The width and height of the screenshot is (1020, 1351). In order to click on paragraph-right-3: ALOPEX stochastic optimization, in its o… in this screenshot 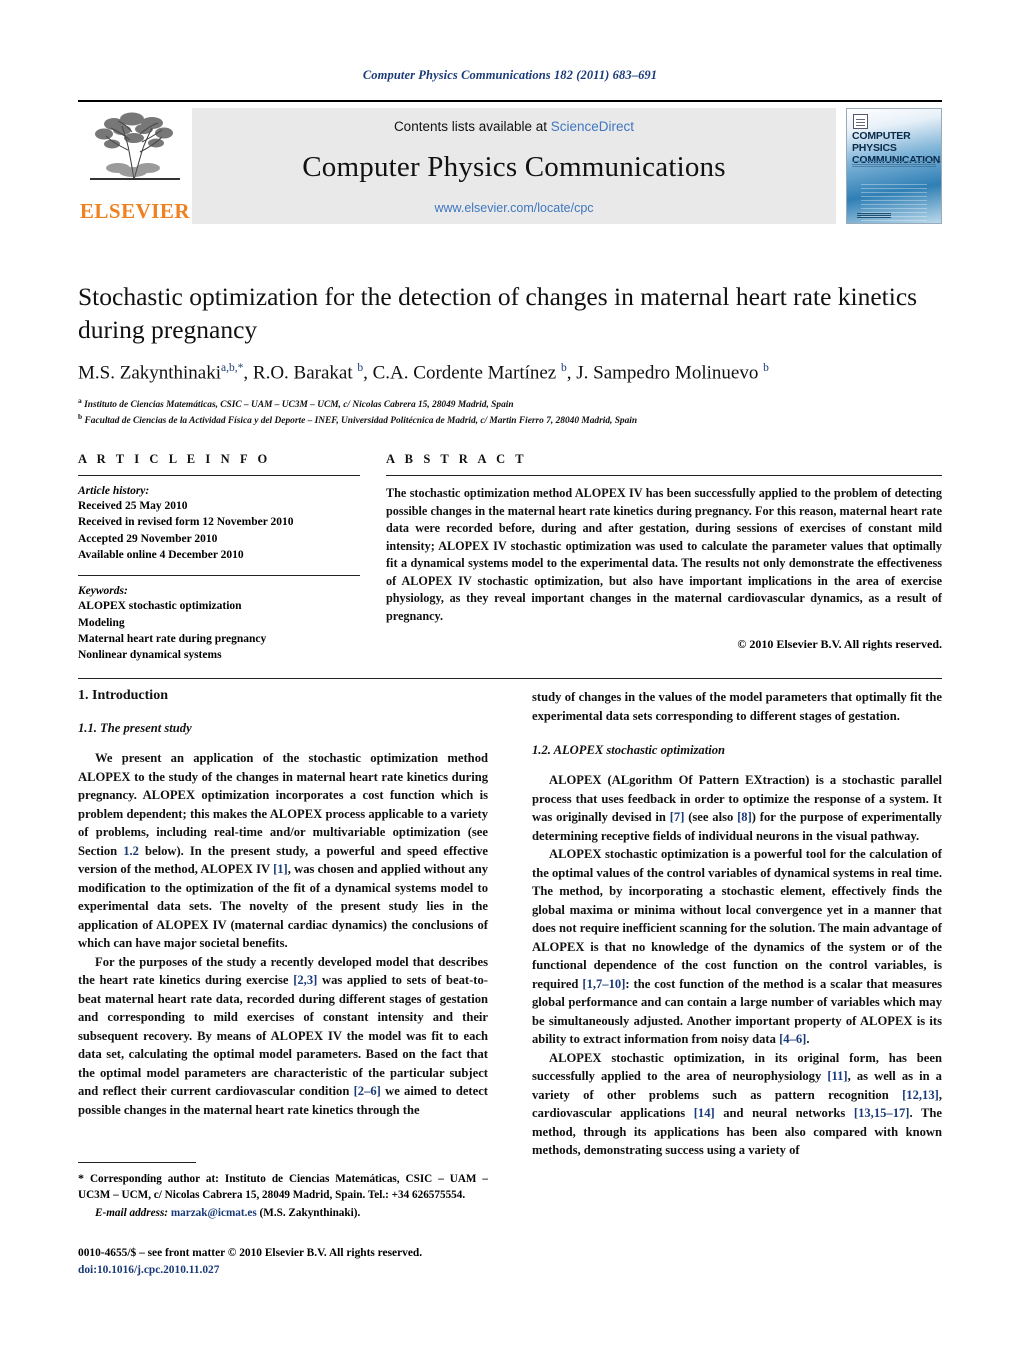, I will do `click(737, 1104)`.